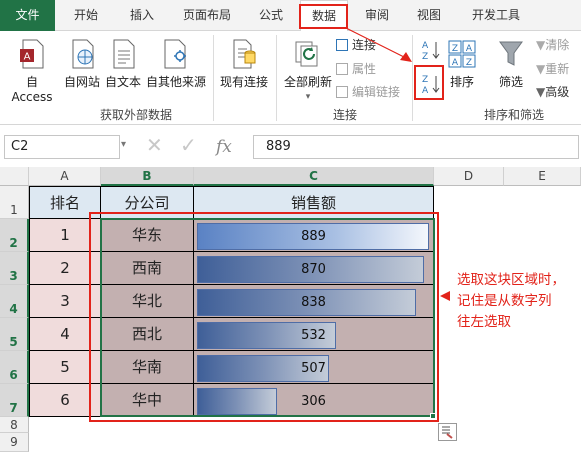  What do you see at coordinates (83, 54) in the screenshot?
I see `web-icon` at bounding box center [83, 54].